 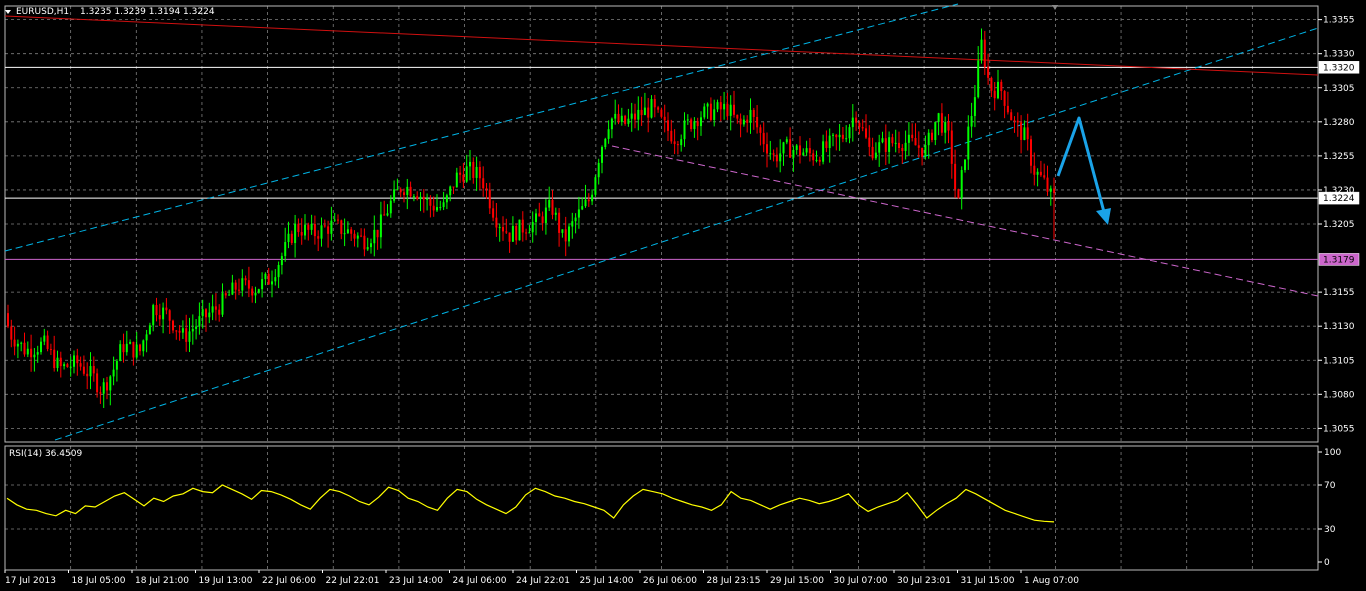 I want to click on rsi-tick-label: 100, so click(x=1332, y=453).